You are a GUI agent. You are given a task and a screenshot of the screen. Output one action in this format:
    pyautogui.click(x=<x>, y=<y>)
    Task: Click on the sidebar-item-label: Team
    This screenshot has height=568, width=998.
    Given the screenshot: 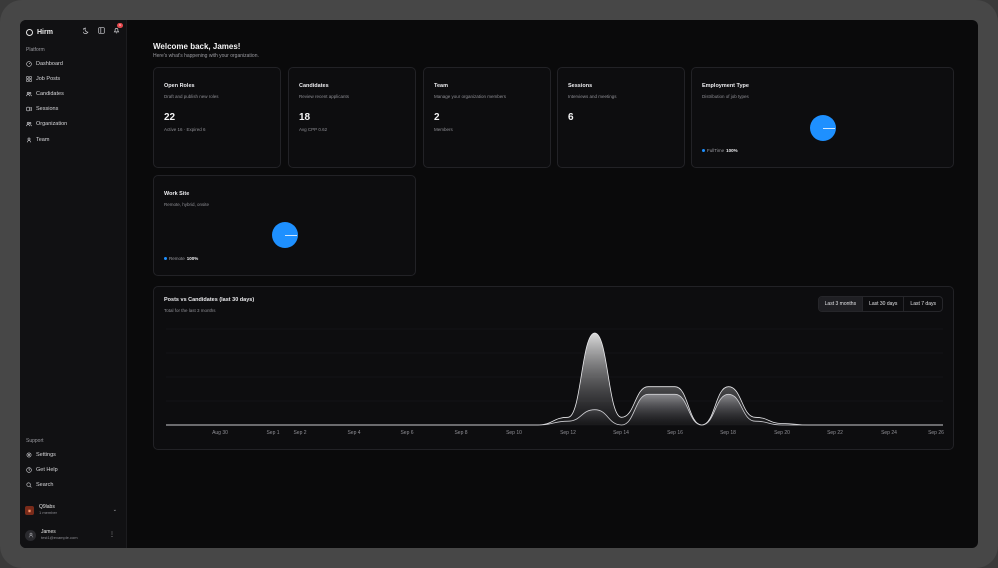 What is the action you would take?
    pyautogui.click(x=43, y=139)
    